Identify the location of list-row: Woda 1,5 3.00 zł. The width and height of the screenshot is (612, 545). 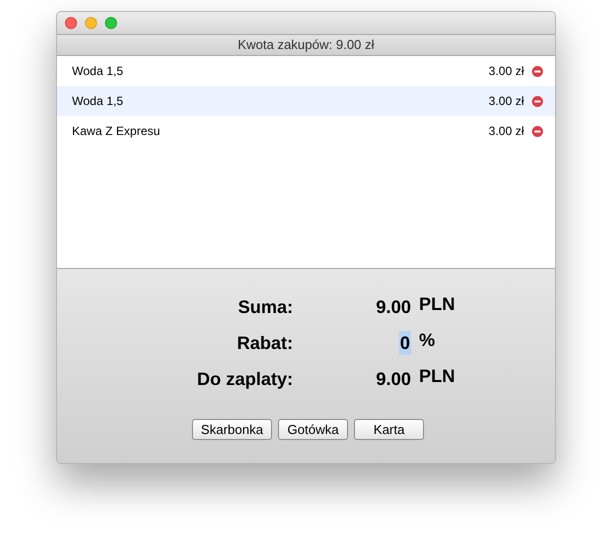
(306, 101).